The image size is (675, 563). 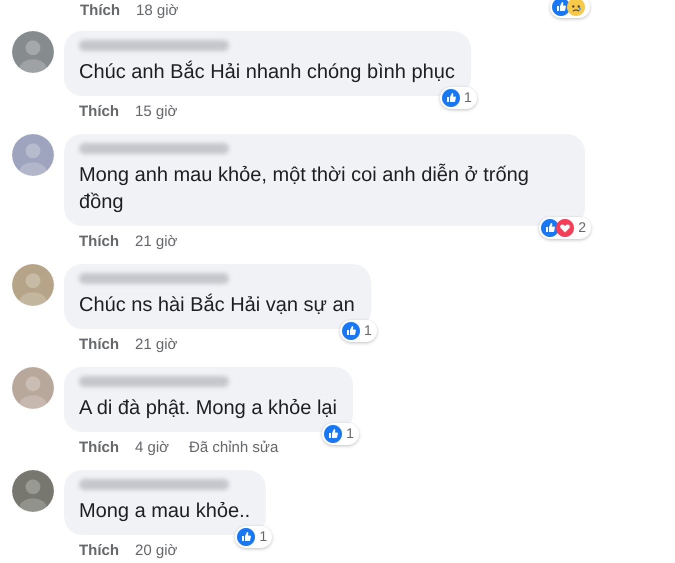 What do you see at coordinates (164, 511) in the screenshot?
I see `comment-text: Mong a mau khỏe..` at bounding box center [164, 511].